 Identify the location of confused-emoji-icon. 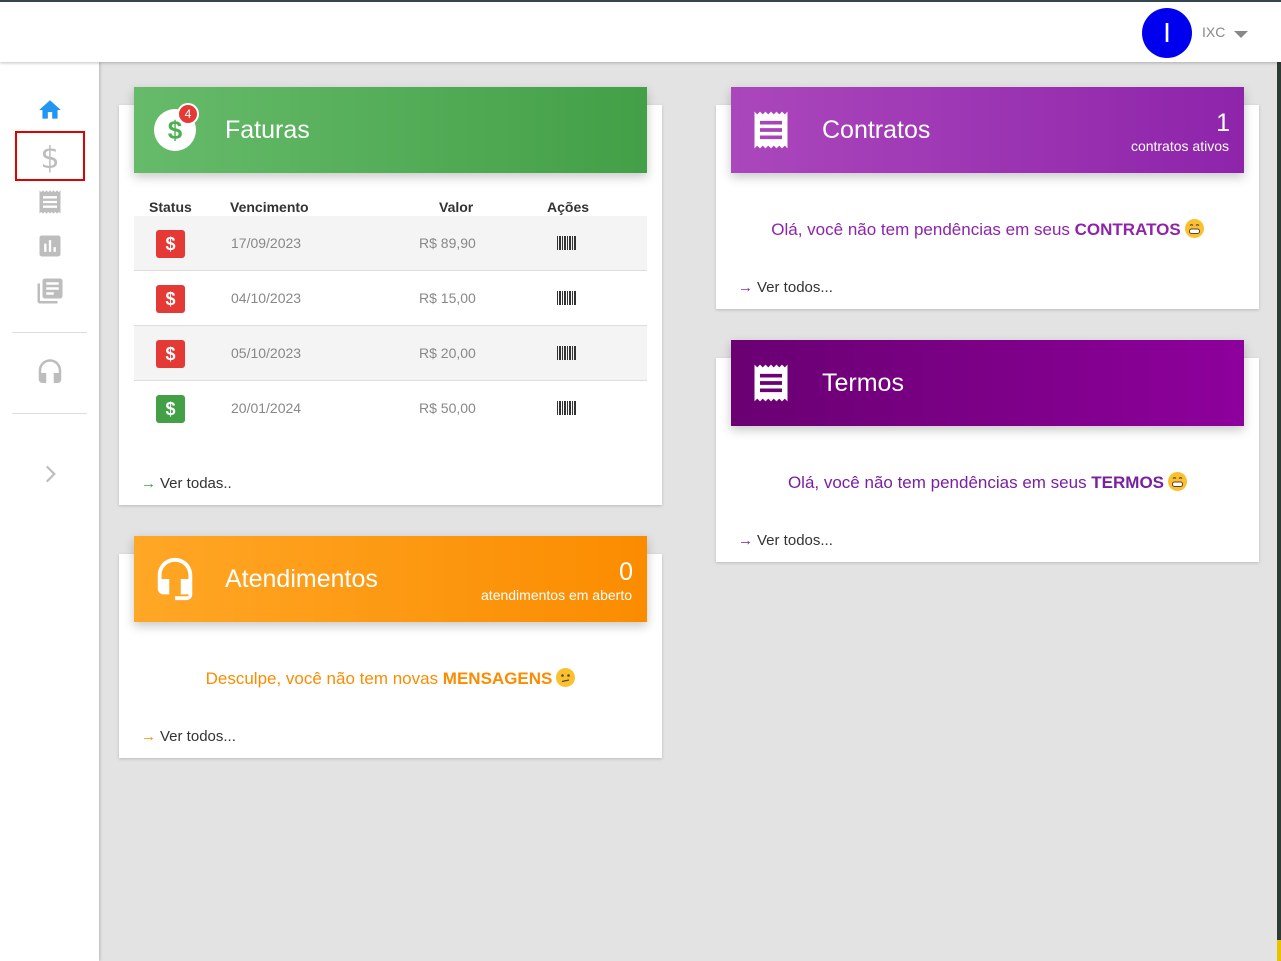
(566, 677).